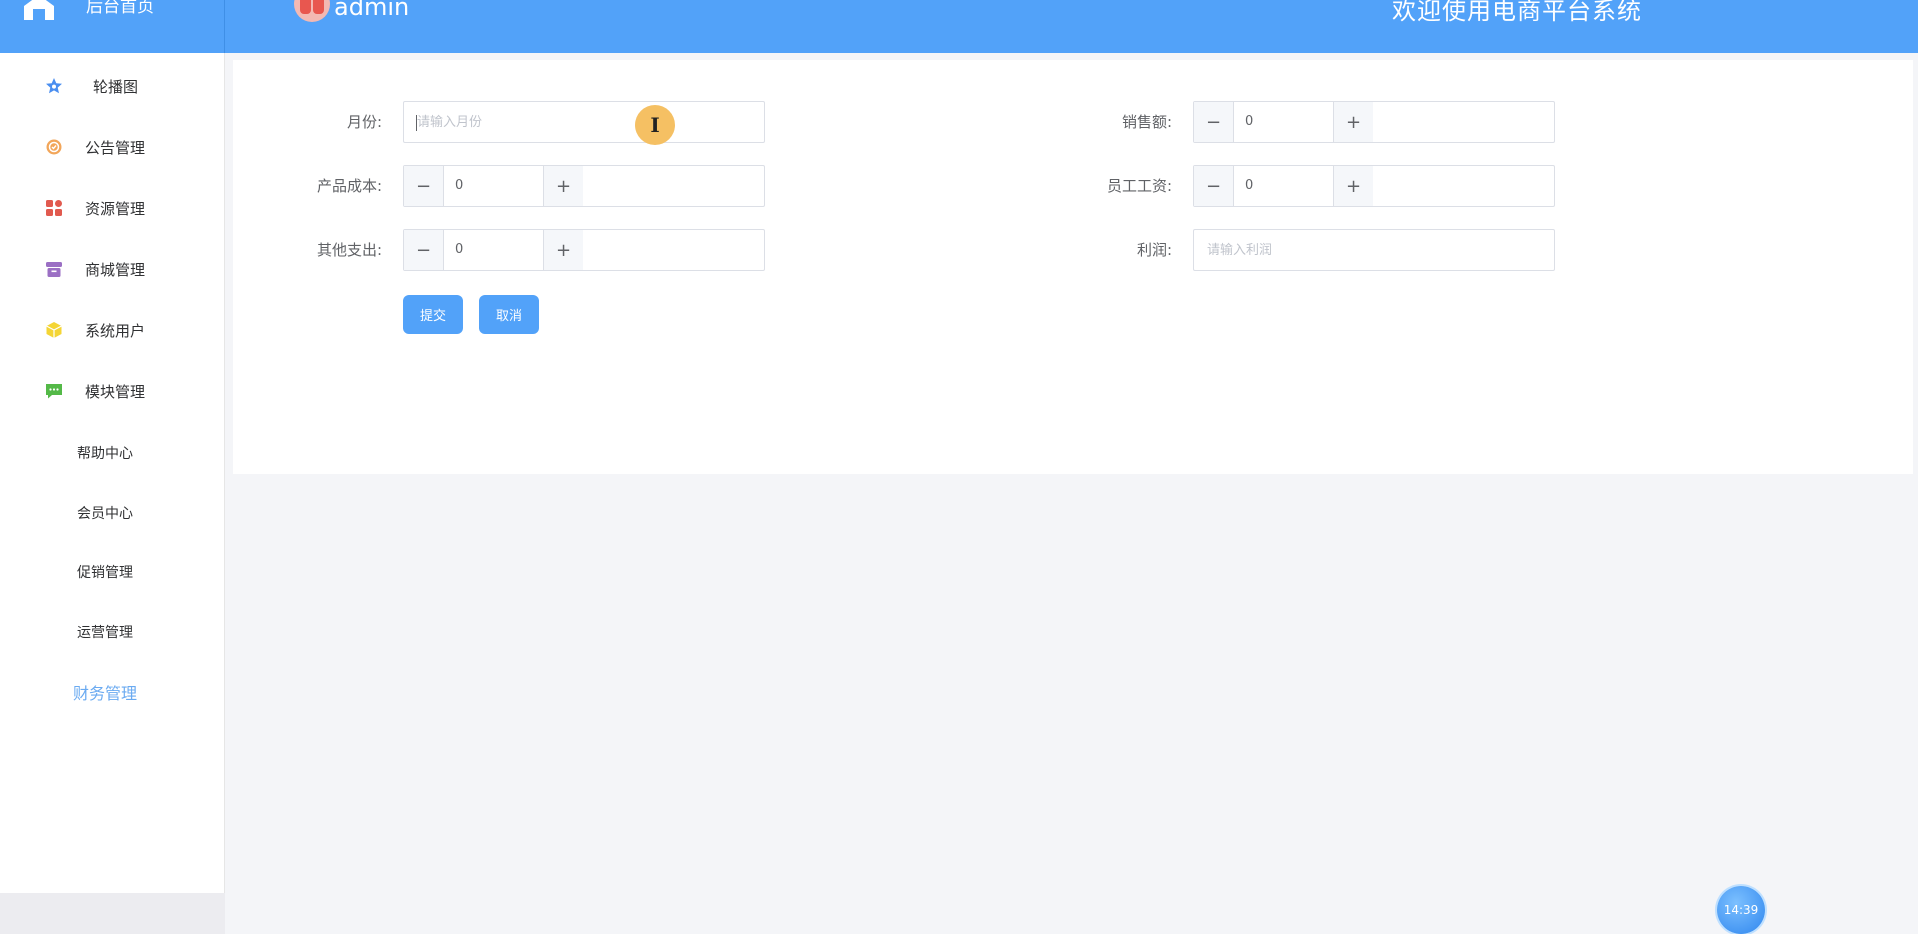 This screenshot has height=934, width=1918. What do you see at coordinates (1283, 122) in the screenshot?
I see `sales-value: 0` at bounding box center [1283, 122].